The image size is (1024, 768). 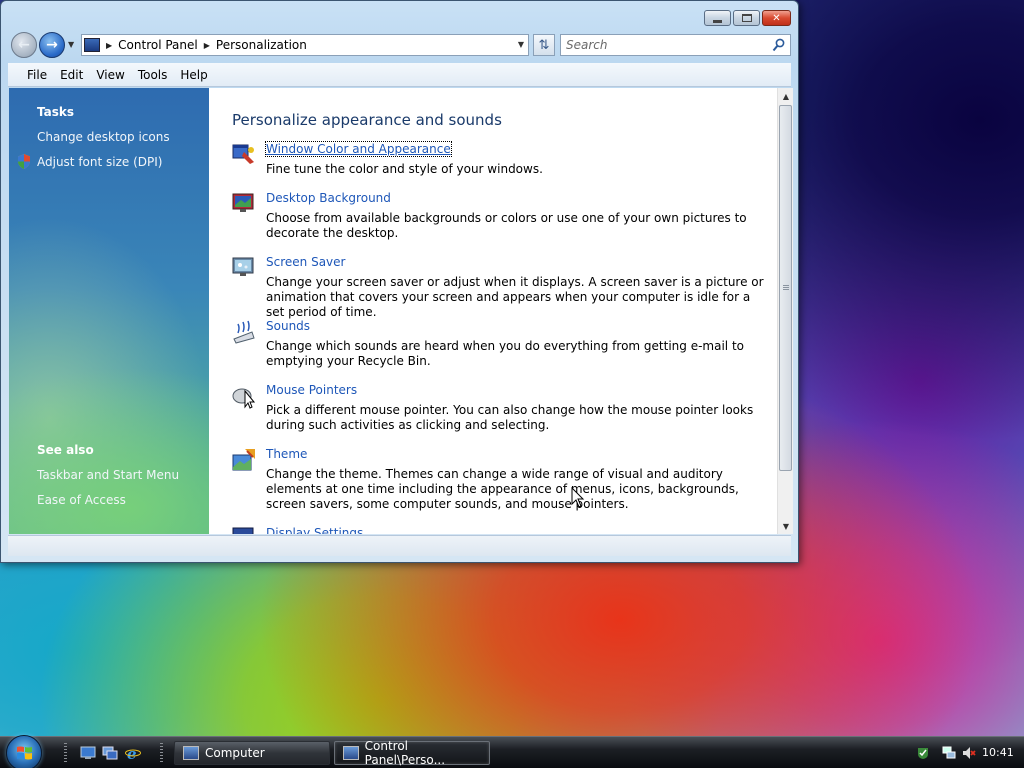 I want to click on internet-explorer-icon: e, so click(x=133, y=753).